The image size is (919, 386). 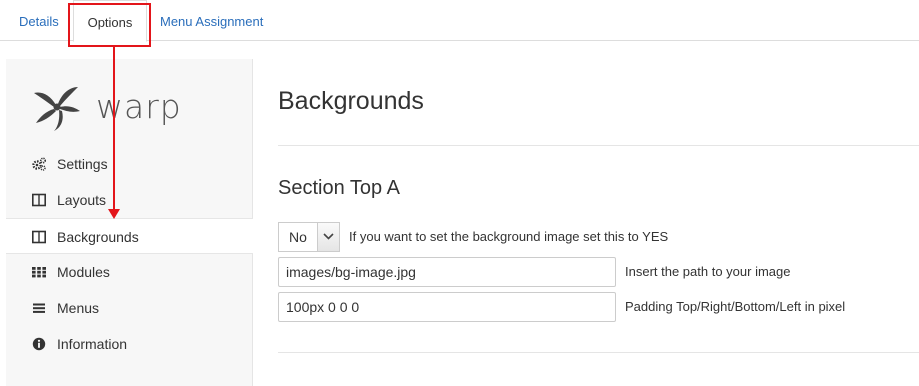 I want to click on logo-text: warp, so click(x=139, y=106).